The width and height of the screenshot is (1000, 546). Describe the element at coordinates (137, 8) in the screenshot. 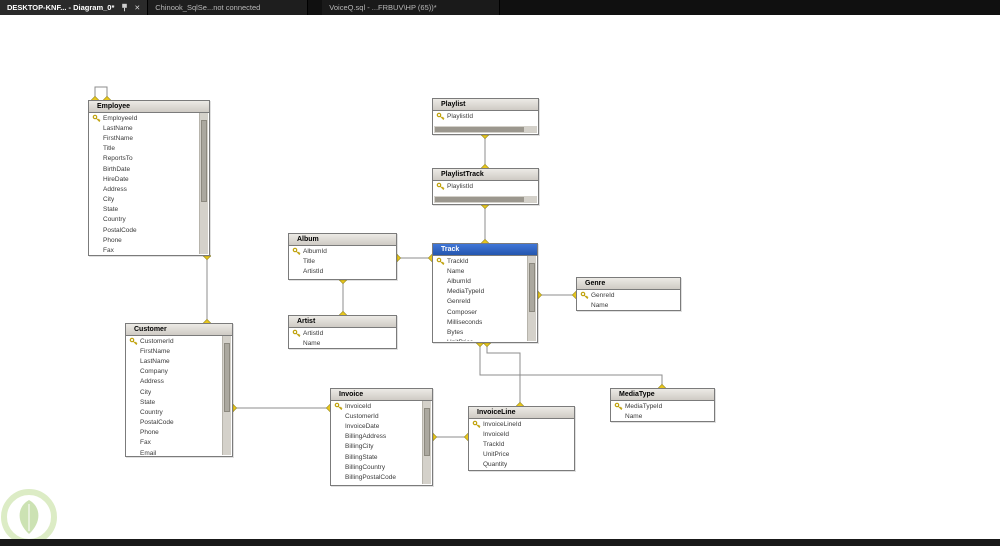

I see `close-icon: ✕` at that location.